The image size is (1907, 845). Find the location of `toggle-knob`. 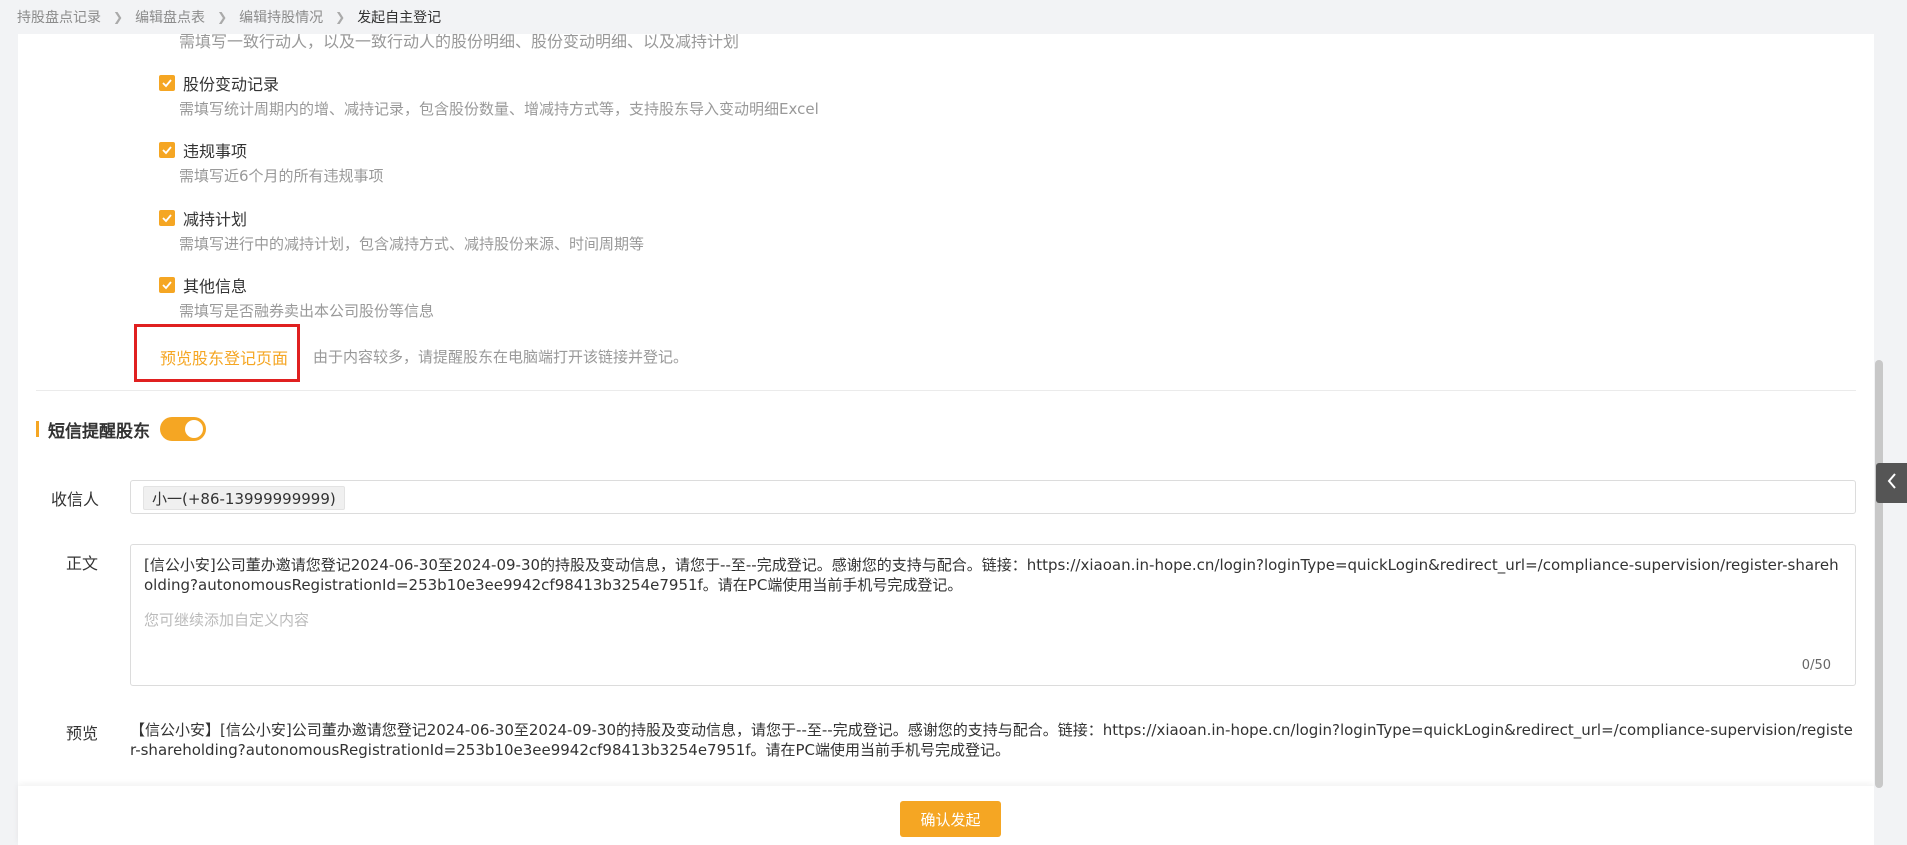

toggle-knob is located at coordinates (194, 429).